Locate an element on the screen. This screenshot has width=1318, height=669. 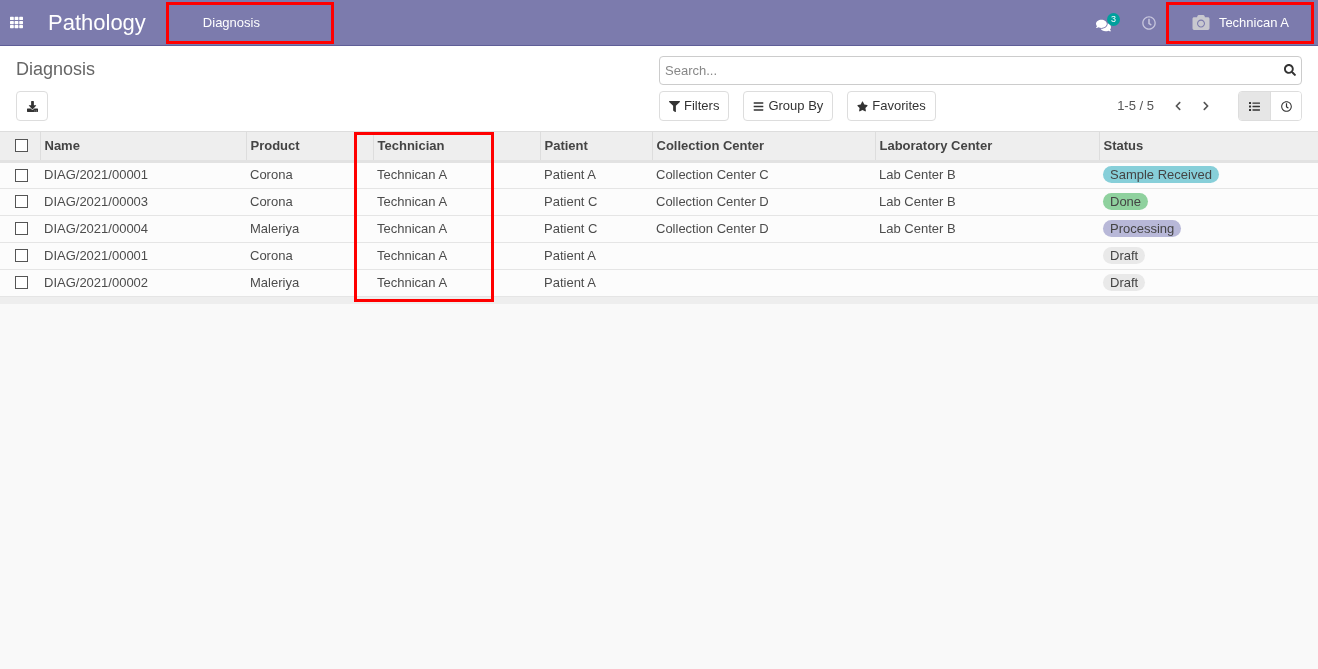
messages-count-badge: 3 is located at coordinates (1113, 19).